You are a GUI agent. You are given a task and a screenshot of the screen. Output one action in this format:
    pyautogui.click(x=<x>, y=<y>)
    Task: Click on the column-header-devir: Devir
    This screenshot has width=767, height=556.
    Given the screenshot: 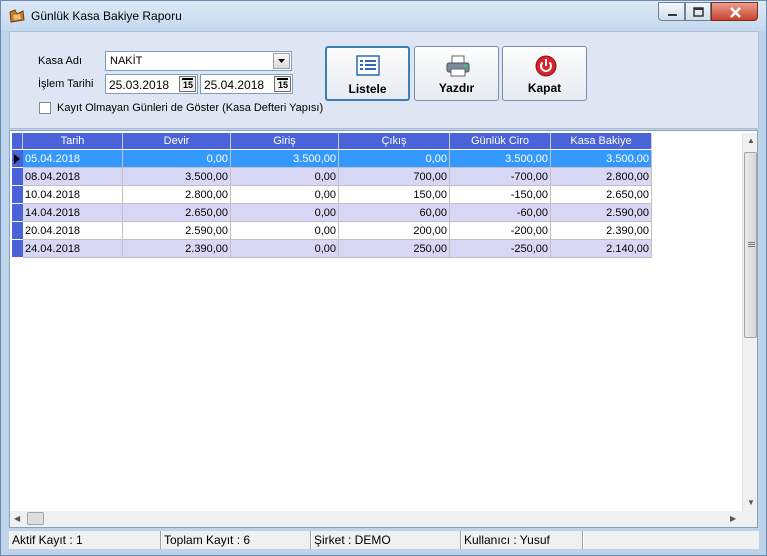 What is the action you would take?
    pyautogui.click(x=177, y=141)
    